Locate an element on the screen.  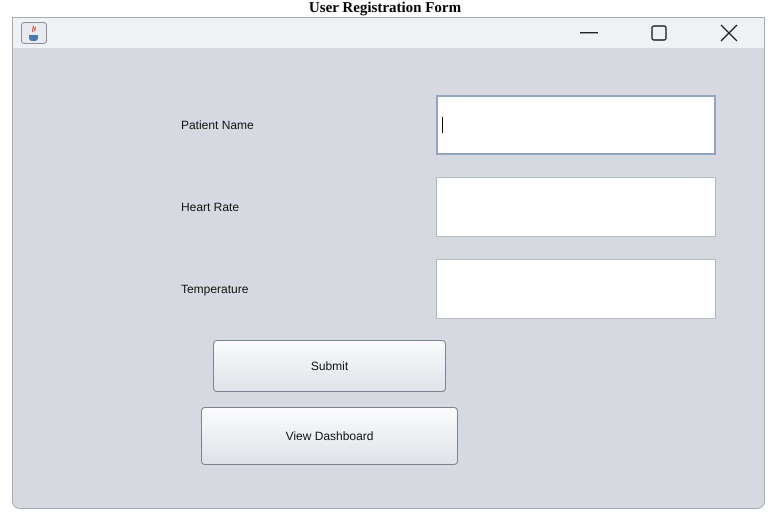
minimize-icon is located at coordinates (589, 33).